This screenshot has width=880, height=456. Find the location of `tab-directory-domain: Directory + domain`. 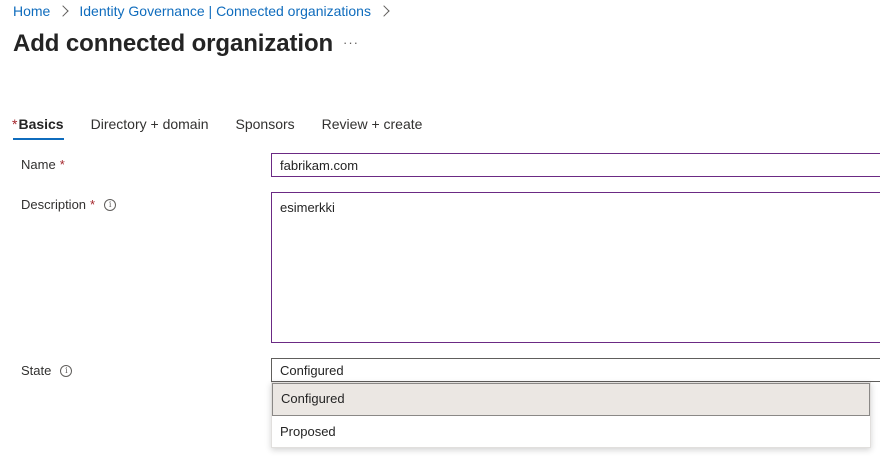

tab-directory-domain: Directory + domain is located at coordinates (150, 127).